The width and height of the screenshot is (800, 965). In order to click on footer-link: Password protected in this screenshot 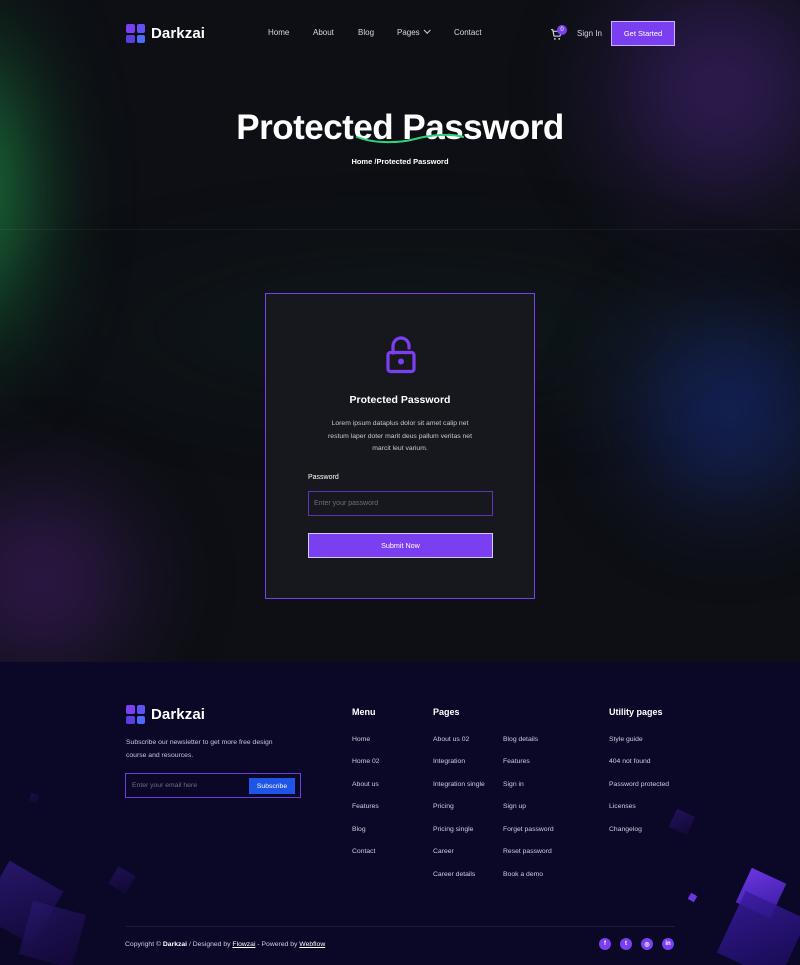, I will do `click(639, 784)`.